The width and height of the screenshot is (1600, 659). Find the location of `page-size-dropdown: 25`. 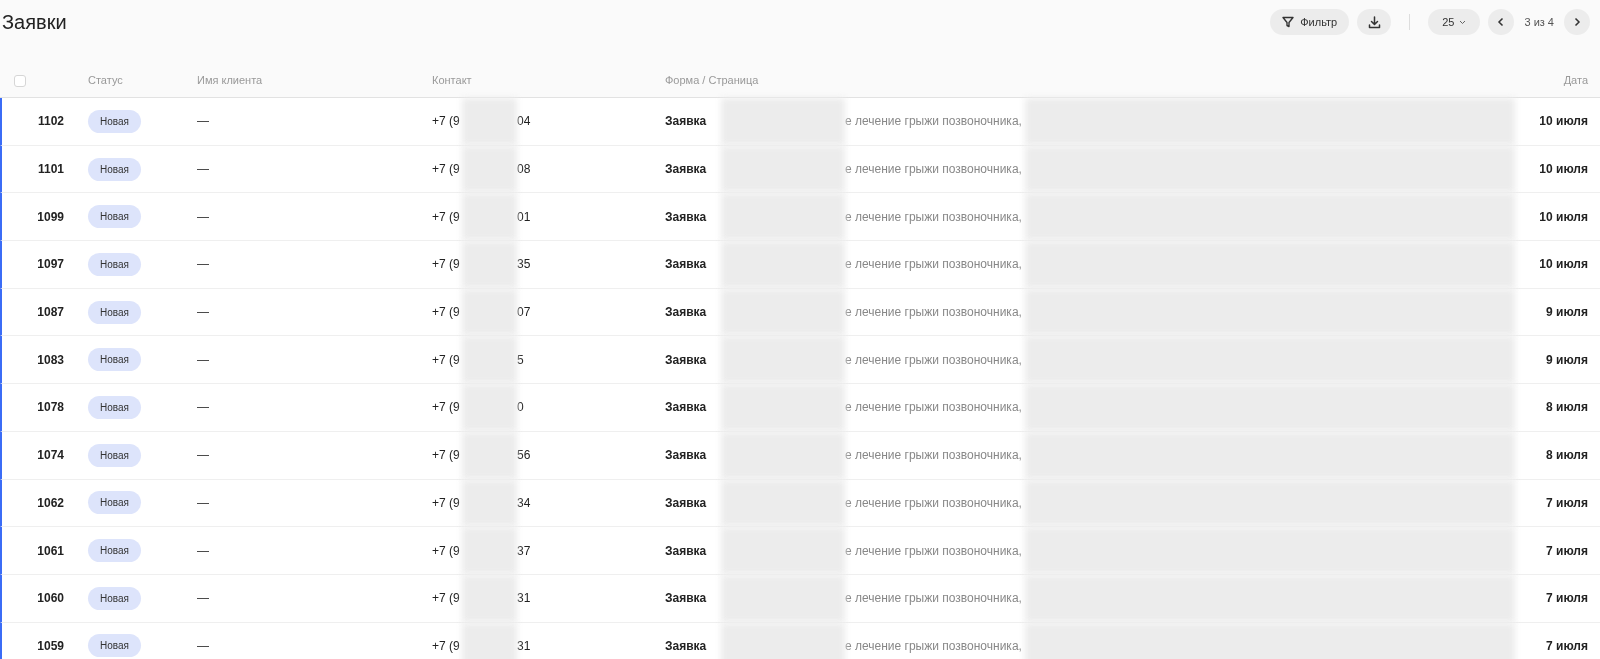

page-size-dropdown: 25 is located at coordinates (1454, 22).